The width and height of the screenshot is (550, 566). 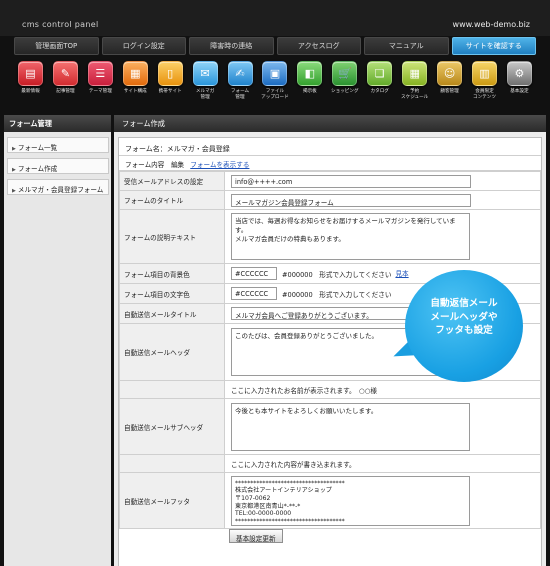 I want to click on sidebar-item-form-list: ▶ フォーム一覧, so click(x=58, y=145).